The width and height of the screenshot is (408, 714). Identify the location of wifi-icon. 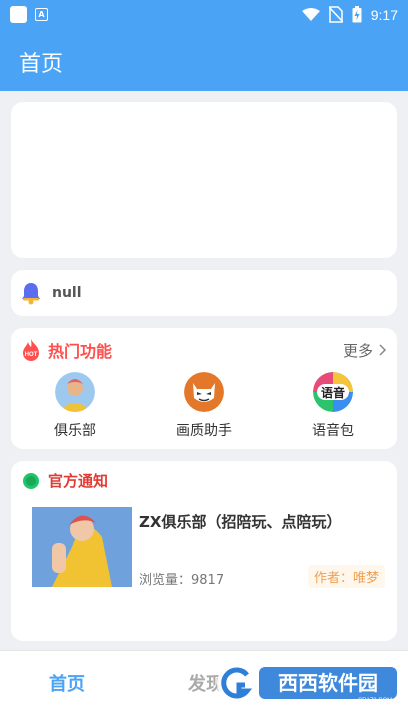
(310, 14).